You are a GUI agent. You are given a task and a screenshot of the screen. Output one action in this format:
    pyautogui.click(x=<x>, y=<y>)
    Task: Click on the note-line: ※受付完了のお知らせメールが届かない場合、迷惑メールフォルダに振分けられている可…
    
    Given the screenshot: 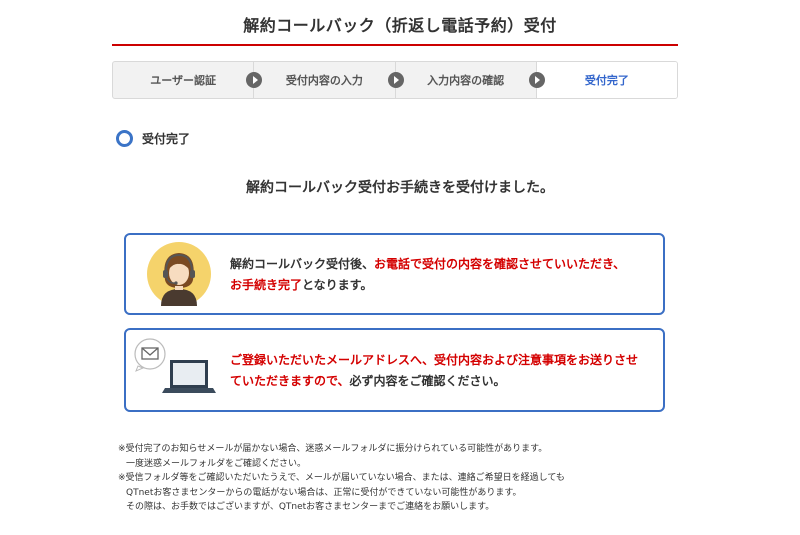 What is the action you would take?
    pyautogui.click(x=333, y=449)
    